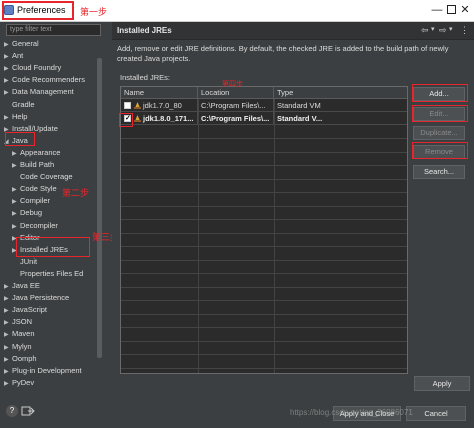 The width and height of the screenshot is (474, 428). What do you see at coordinates (436, 413) in the screenshot?
I see `cancel-button: Cancel` at bounding box center [436, 413].